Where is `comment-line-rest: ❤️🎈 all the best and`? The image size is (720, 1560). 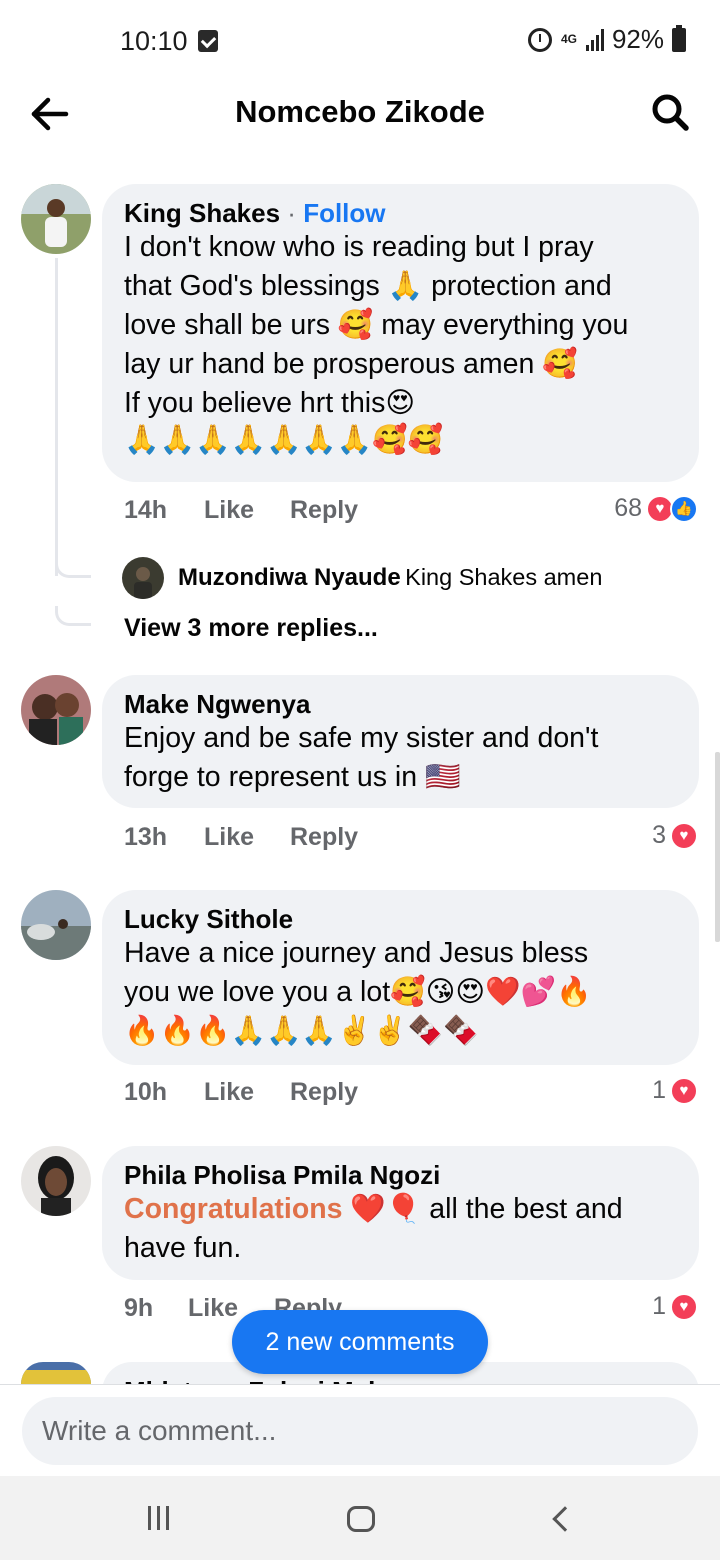 comment-line-rest: ❤️🎈 all the best and is located at coordinates (482, 1209).